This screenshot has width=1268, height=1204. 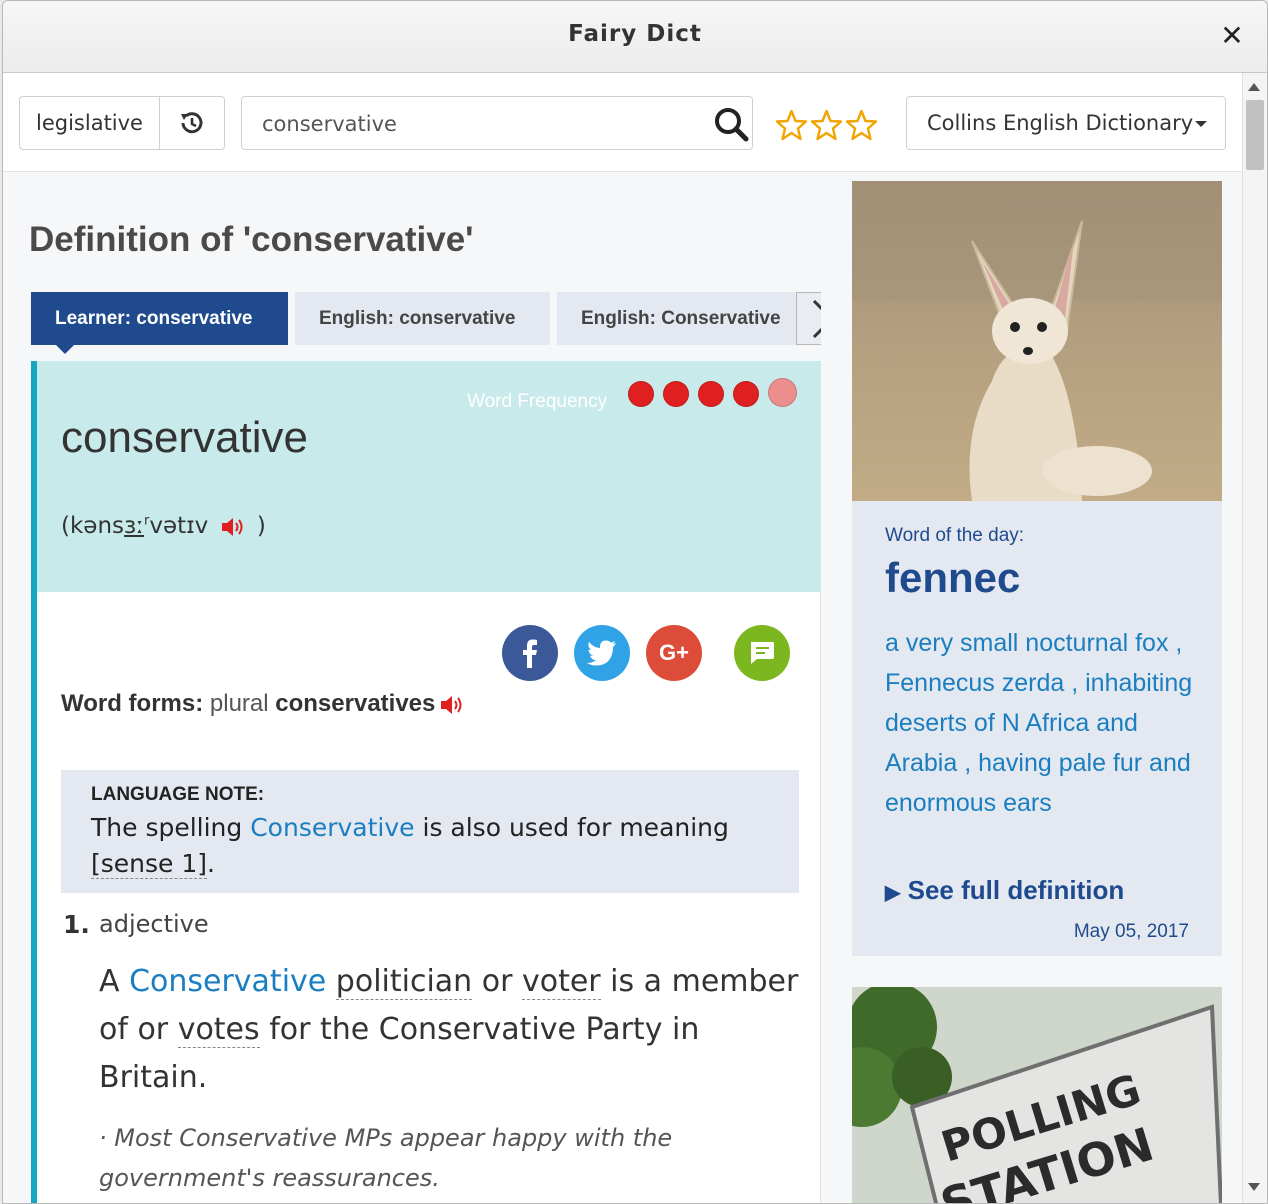 What do you see at coordinates (251, 239) in the screenshot?
I see `page-title: Definition of 'conservative'` at bounding box center [251, 239].